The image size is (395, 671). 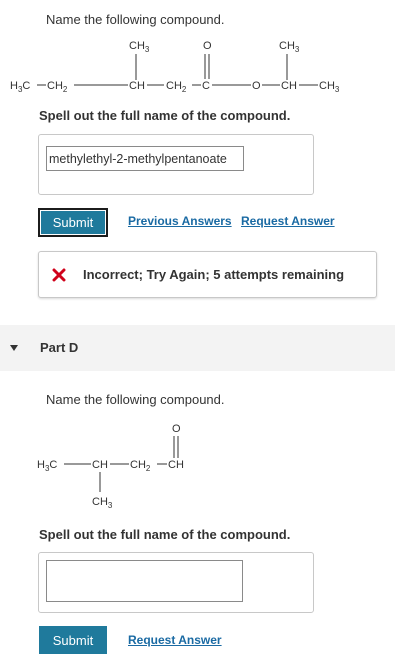 I want to click on struct-d-o-double: O, so click(x=176, y=429).